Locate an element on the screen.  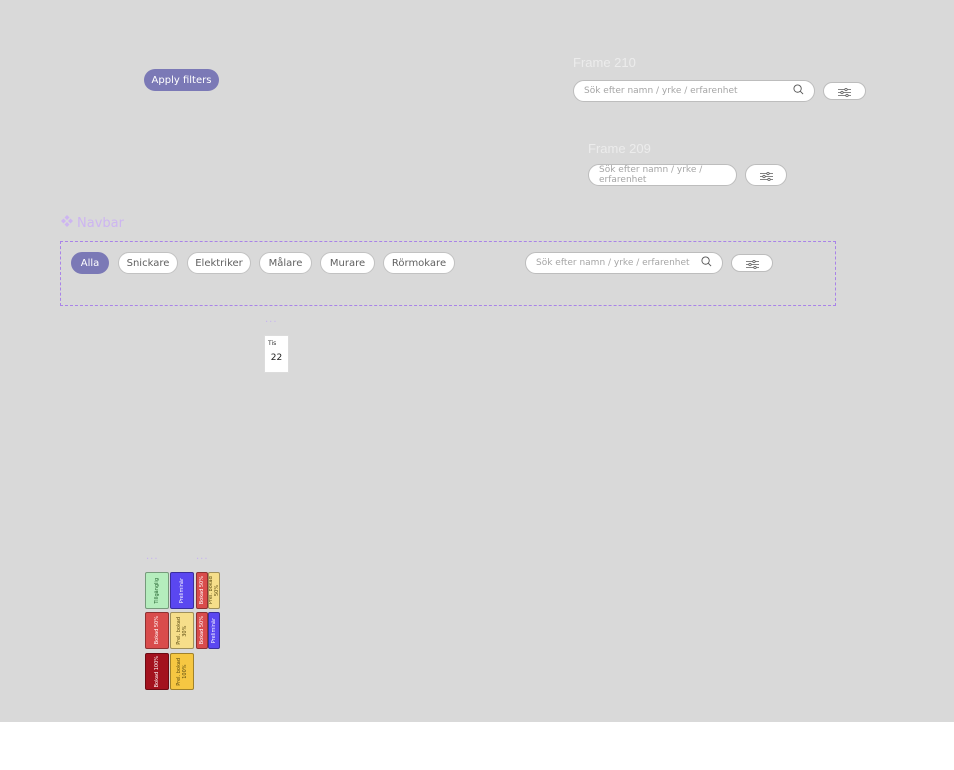
component-icon is located at coordinates (67, 223).